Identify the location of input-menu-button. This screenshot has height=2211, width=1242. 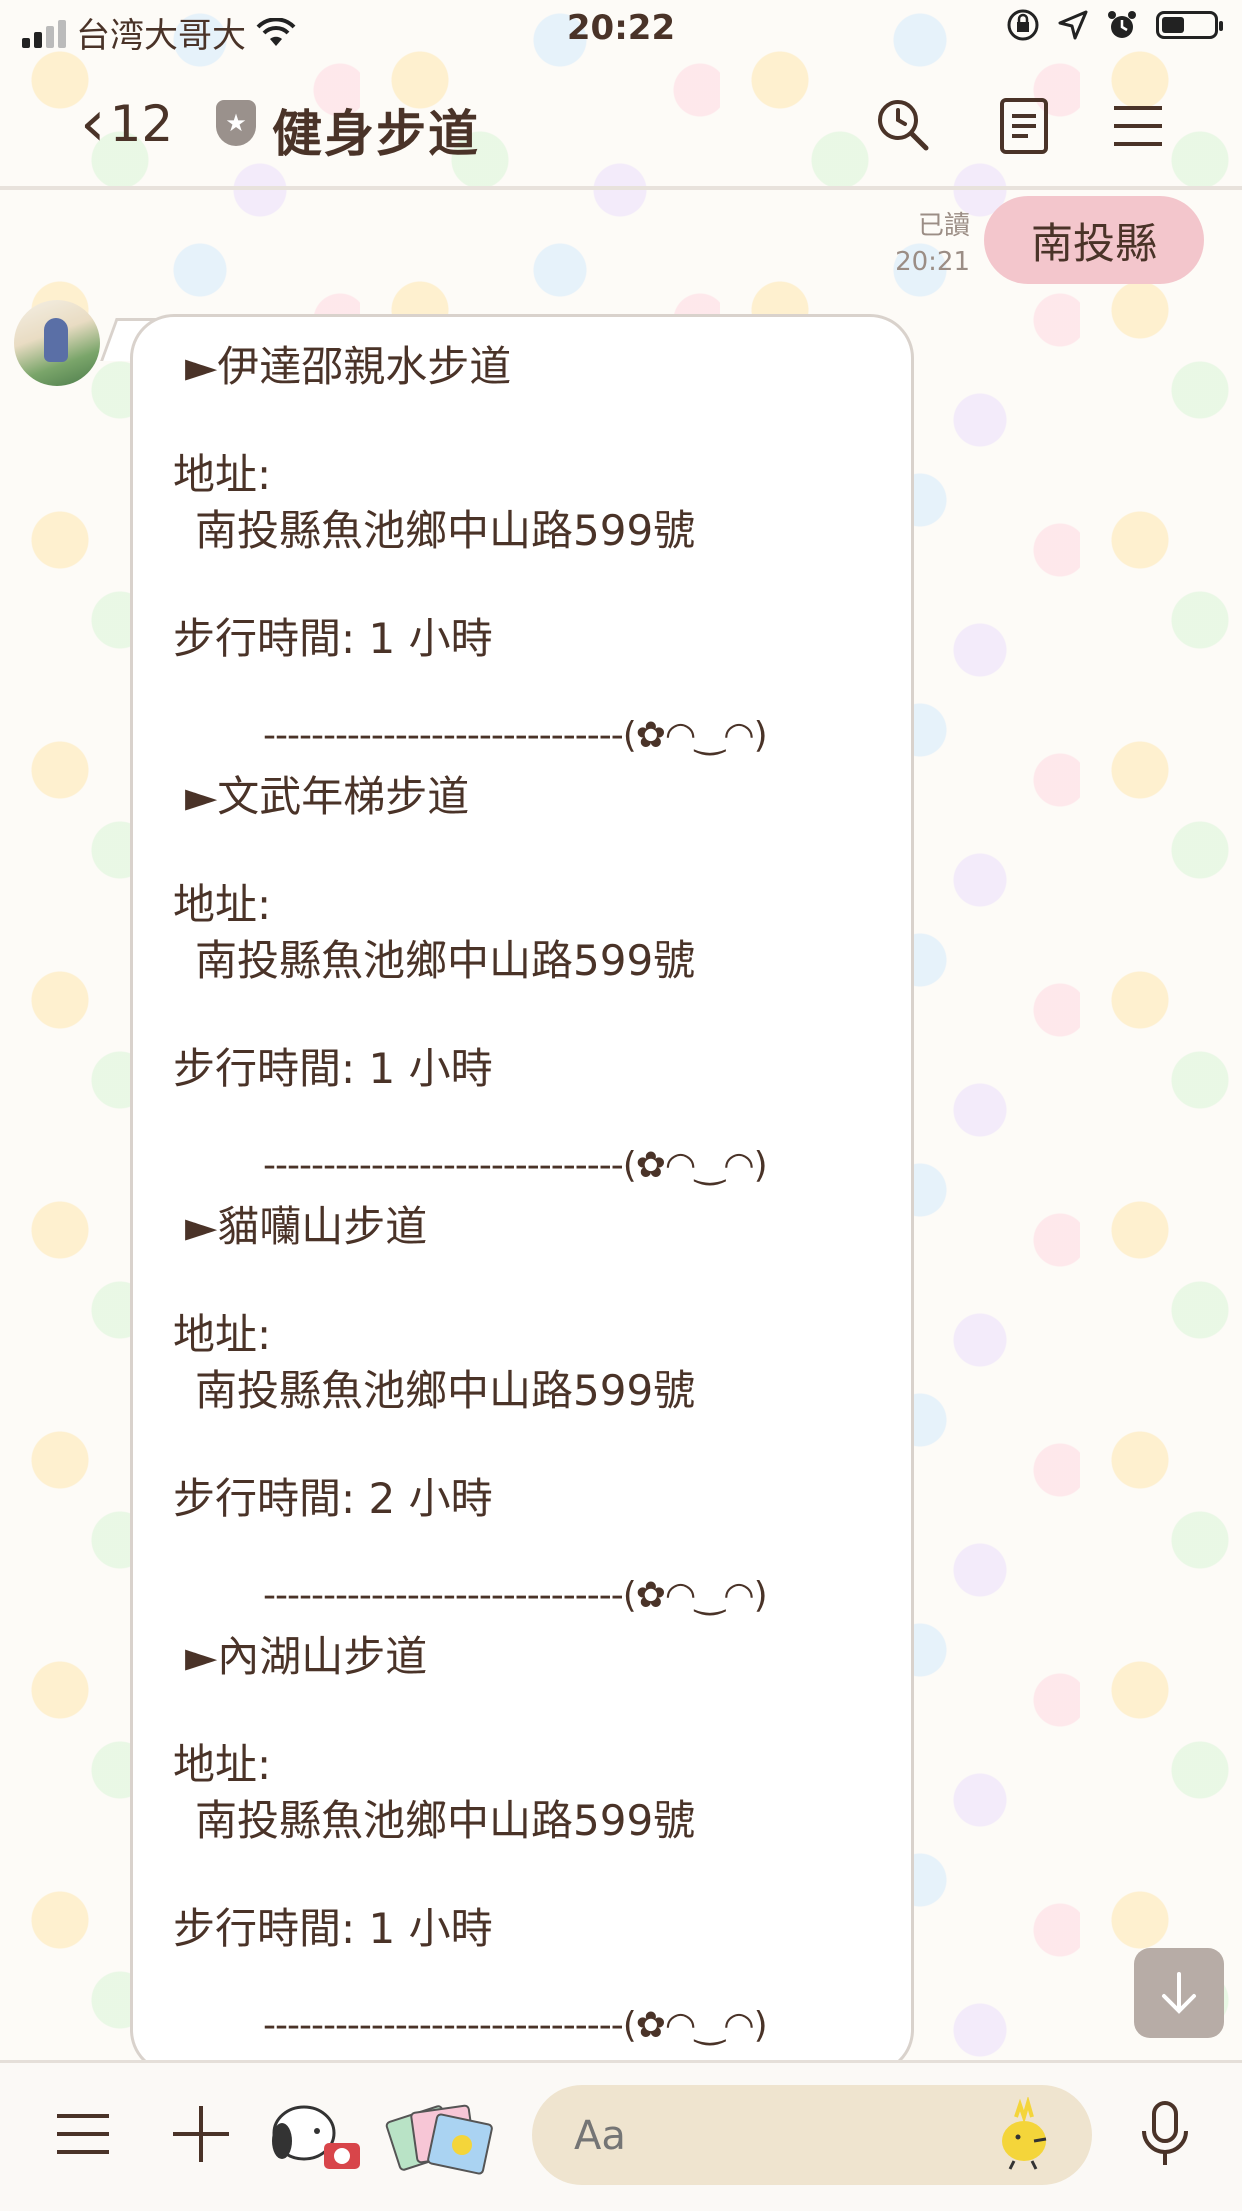
(83, 2134).